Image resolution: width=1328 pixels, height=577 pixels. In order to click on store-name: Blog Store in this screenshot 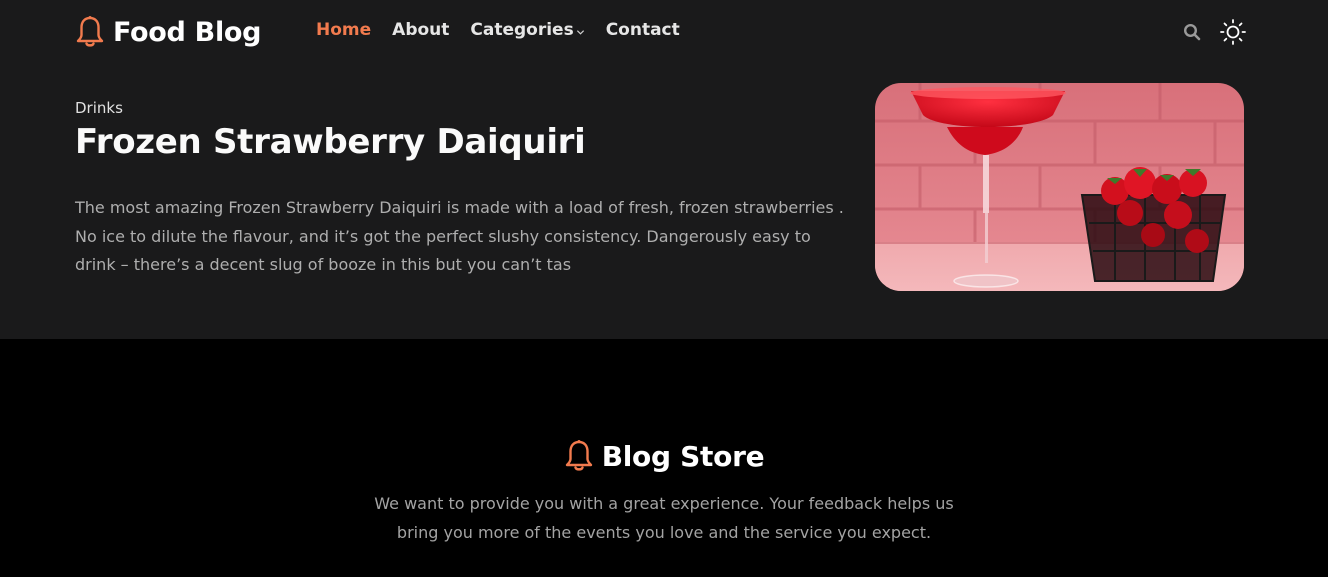, I will do `click(683, 456)`.